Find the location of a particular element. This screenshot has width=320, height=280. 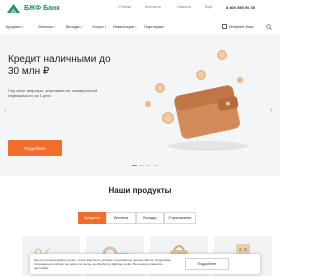

nav-item-label: Инвестиции is located at coordinates (124, 27).